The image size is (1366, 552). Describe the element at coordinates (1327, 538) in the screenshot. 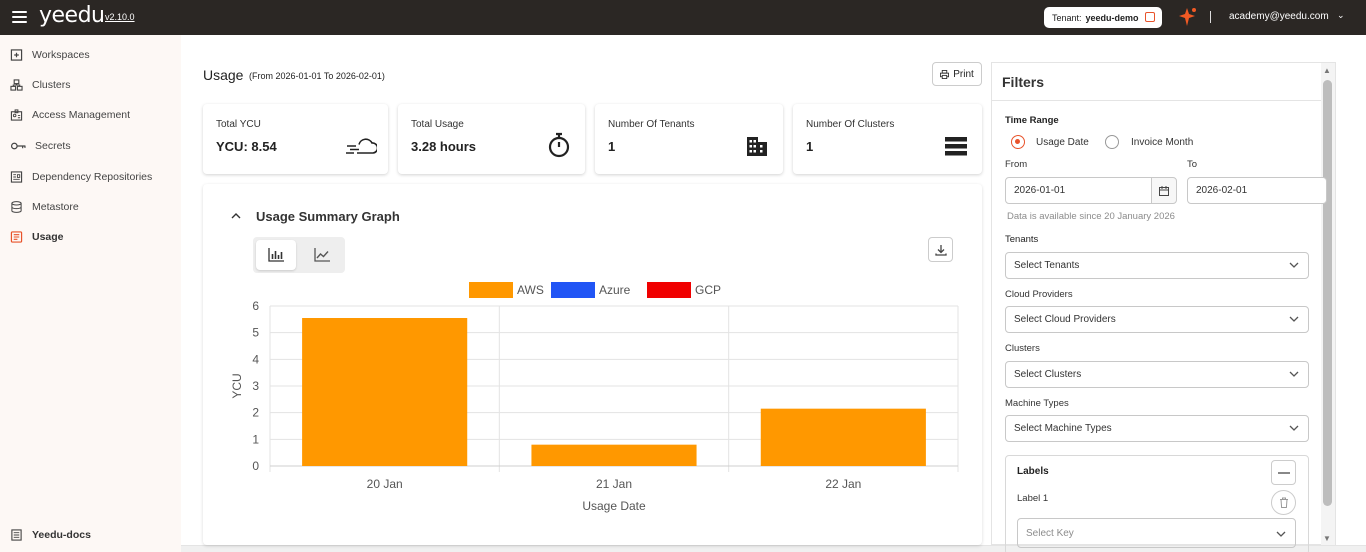

I see `scroll-down-icon: ▼` at that location.